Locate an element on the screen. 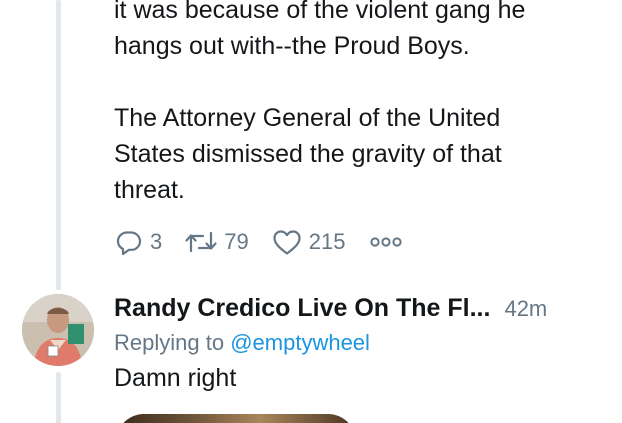 This screenshot has height=423, width=622. timestamp: 42m is located at coordinates (525, 309).